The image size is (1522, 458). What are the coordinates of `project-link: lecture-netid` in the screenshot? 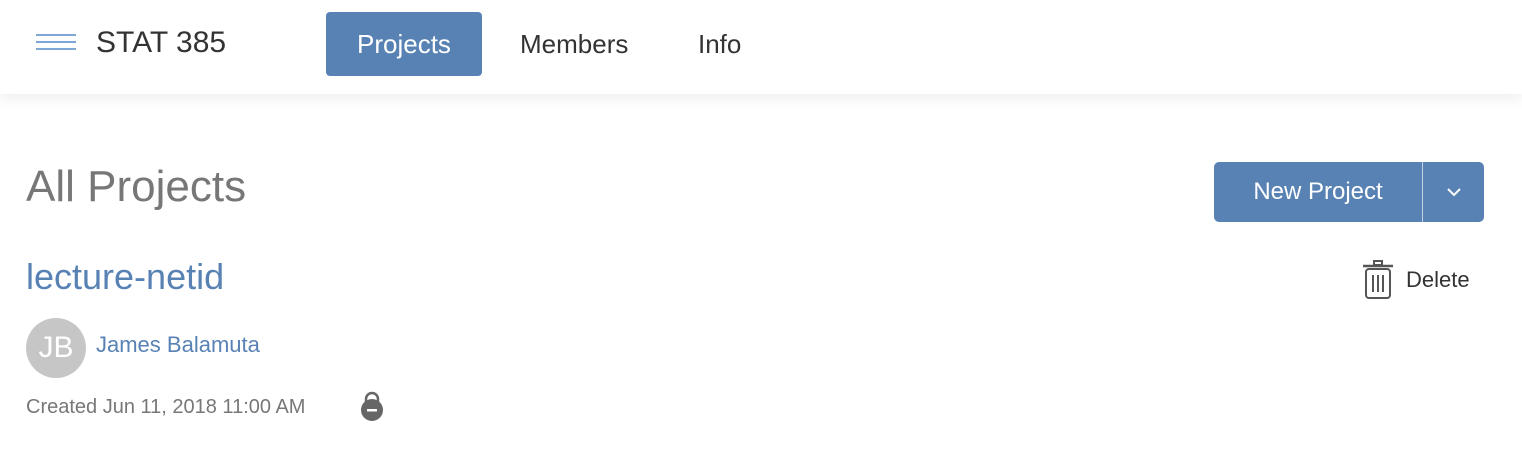 It's located at (125, 277).